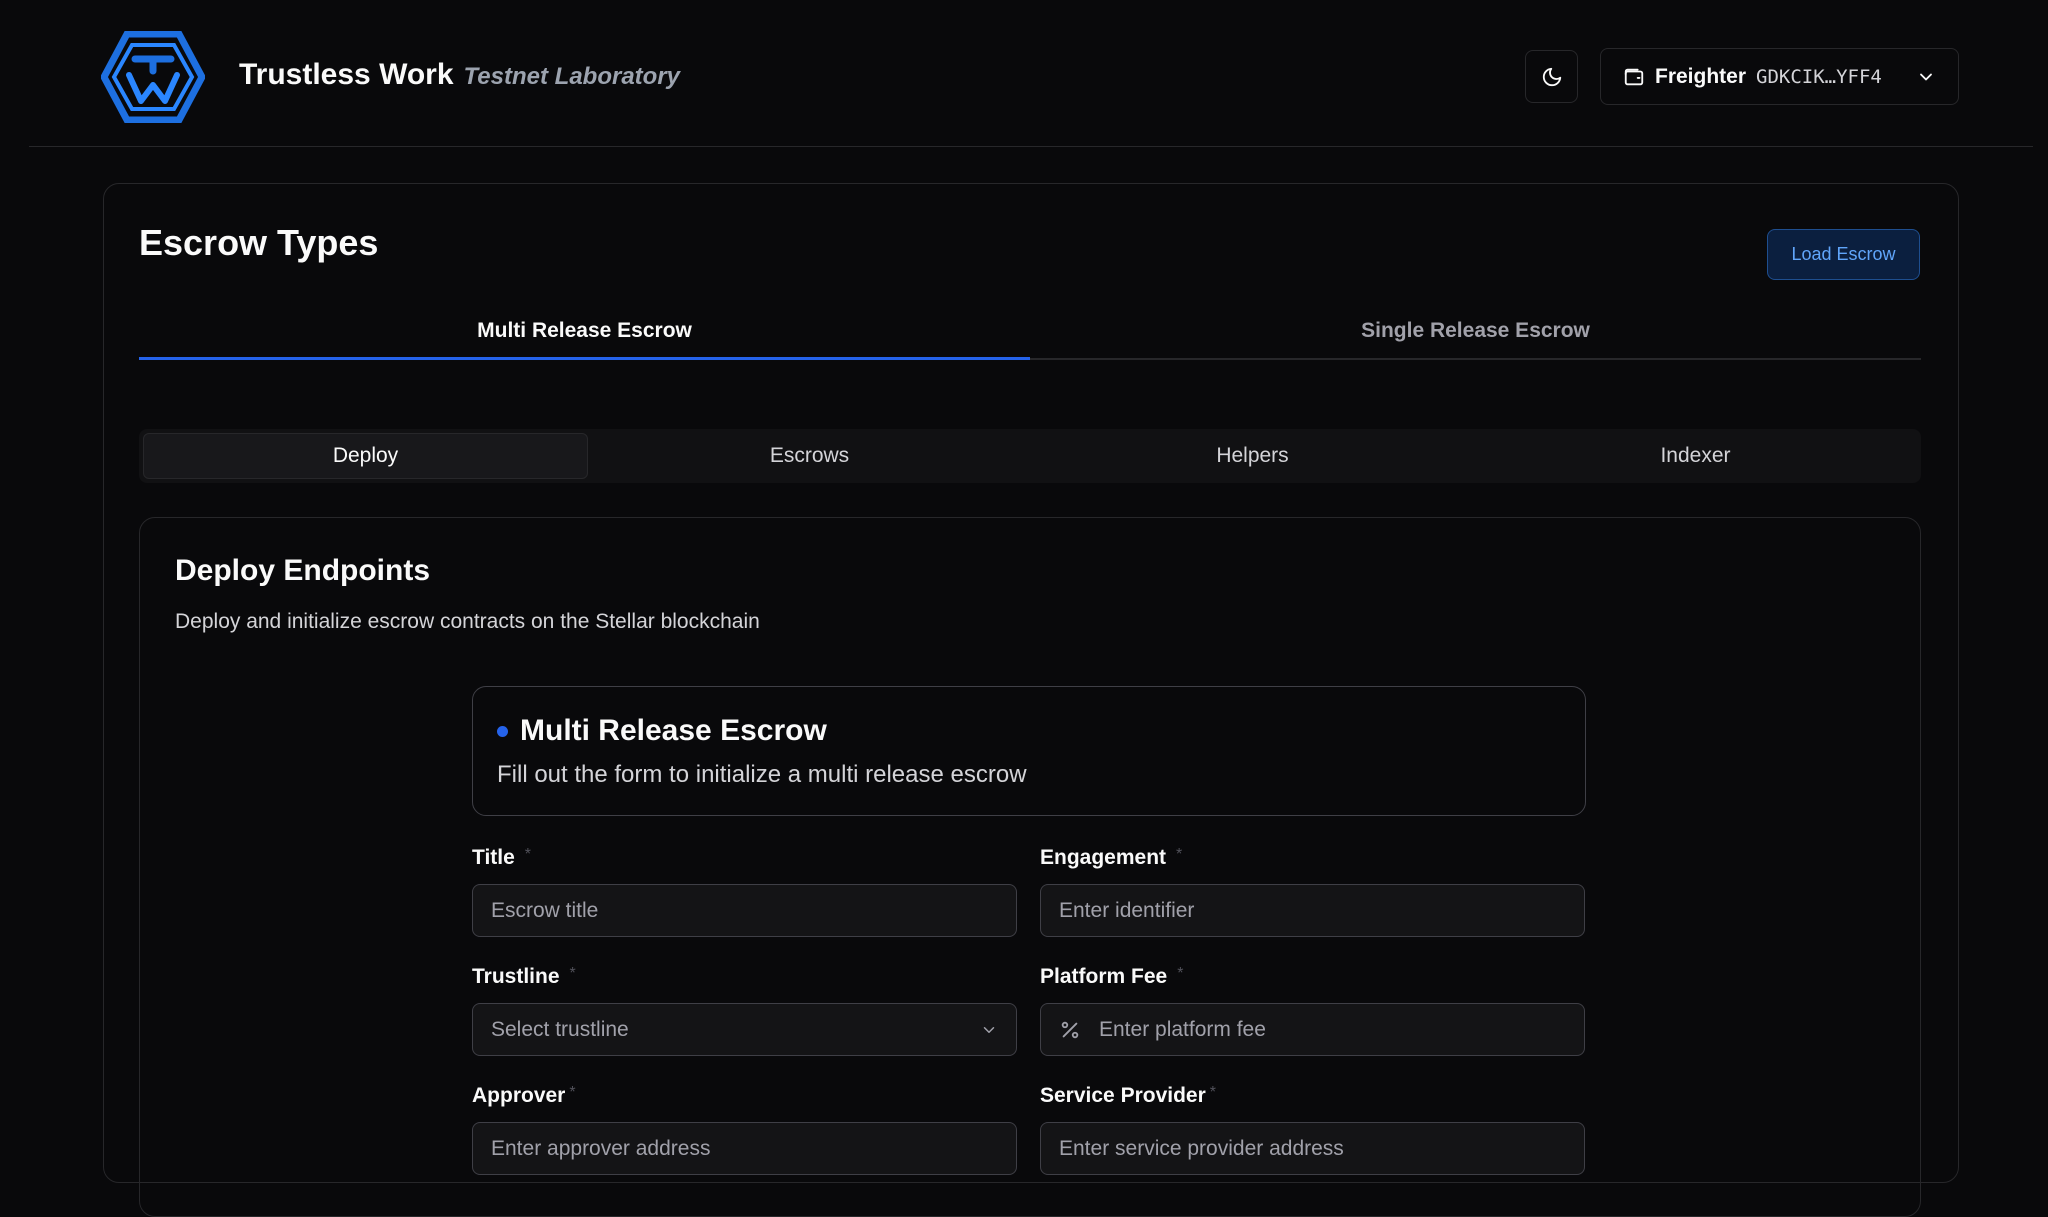 This screenshot has height=1217, width=2048. What do you see at coordinates (1103, 857) in the screenshot?
I see `engagement-label-text: Engagement` at bounding box center [1103, 857].